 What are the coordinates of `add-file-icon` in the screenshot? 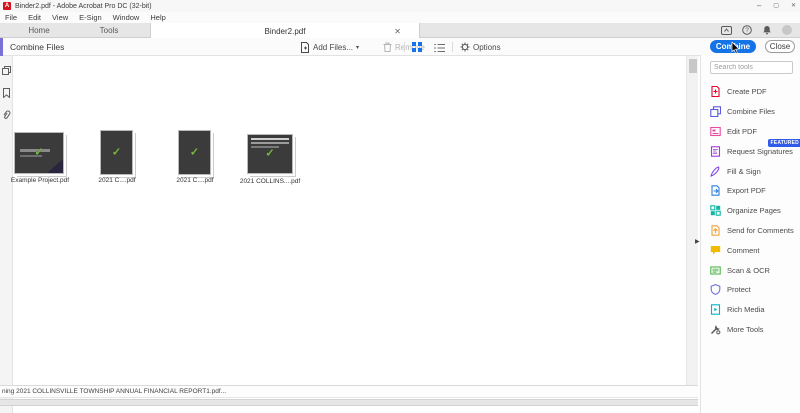 It's located at (305, 47).